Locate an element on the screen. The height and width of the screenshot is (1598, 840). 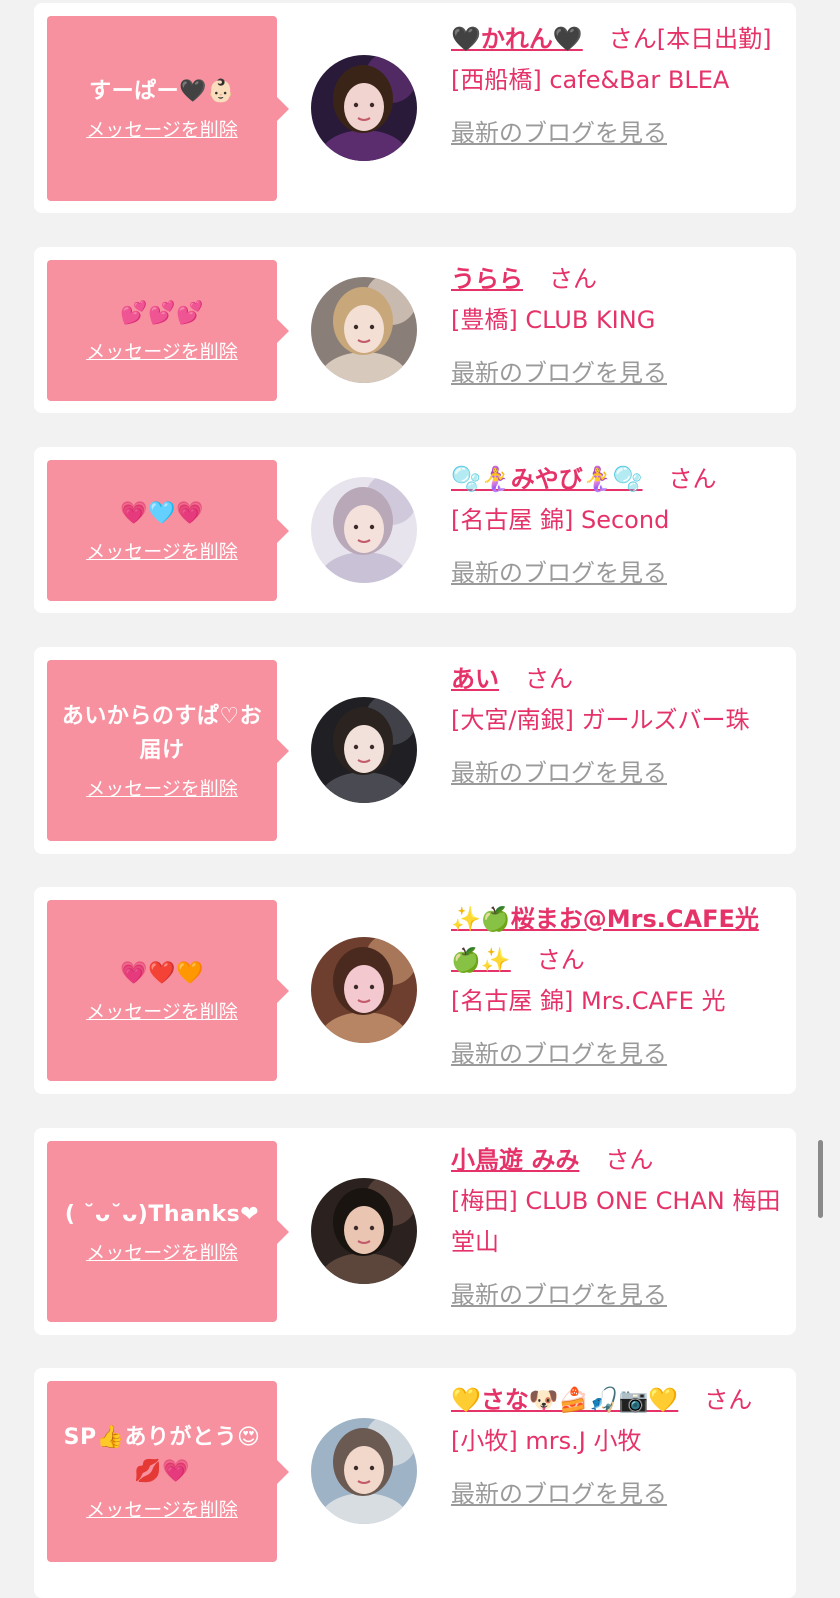
cast-name-link: ✨🍏桜まお@Mrs.CAFE光🍏✨ is located at coordinates (605, 939).